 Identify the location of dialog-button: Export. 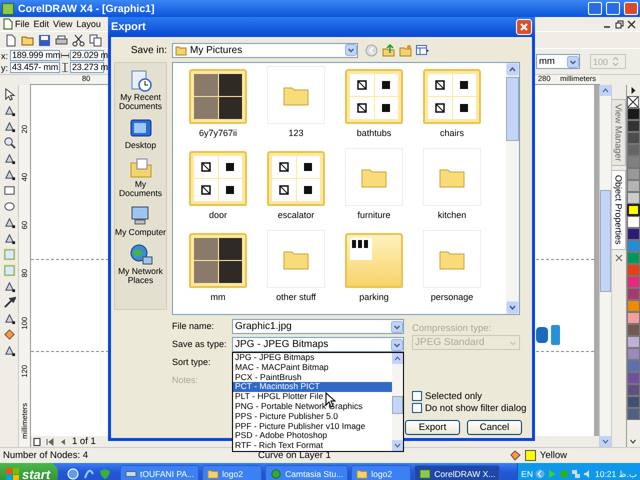
(432, 427).